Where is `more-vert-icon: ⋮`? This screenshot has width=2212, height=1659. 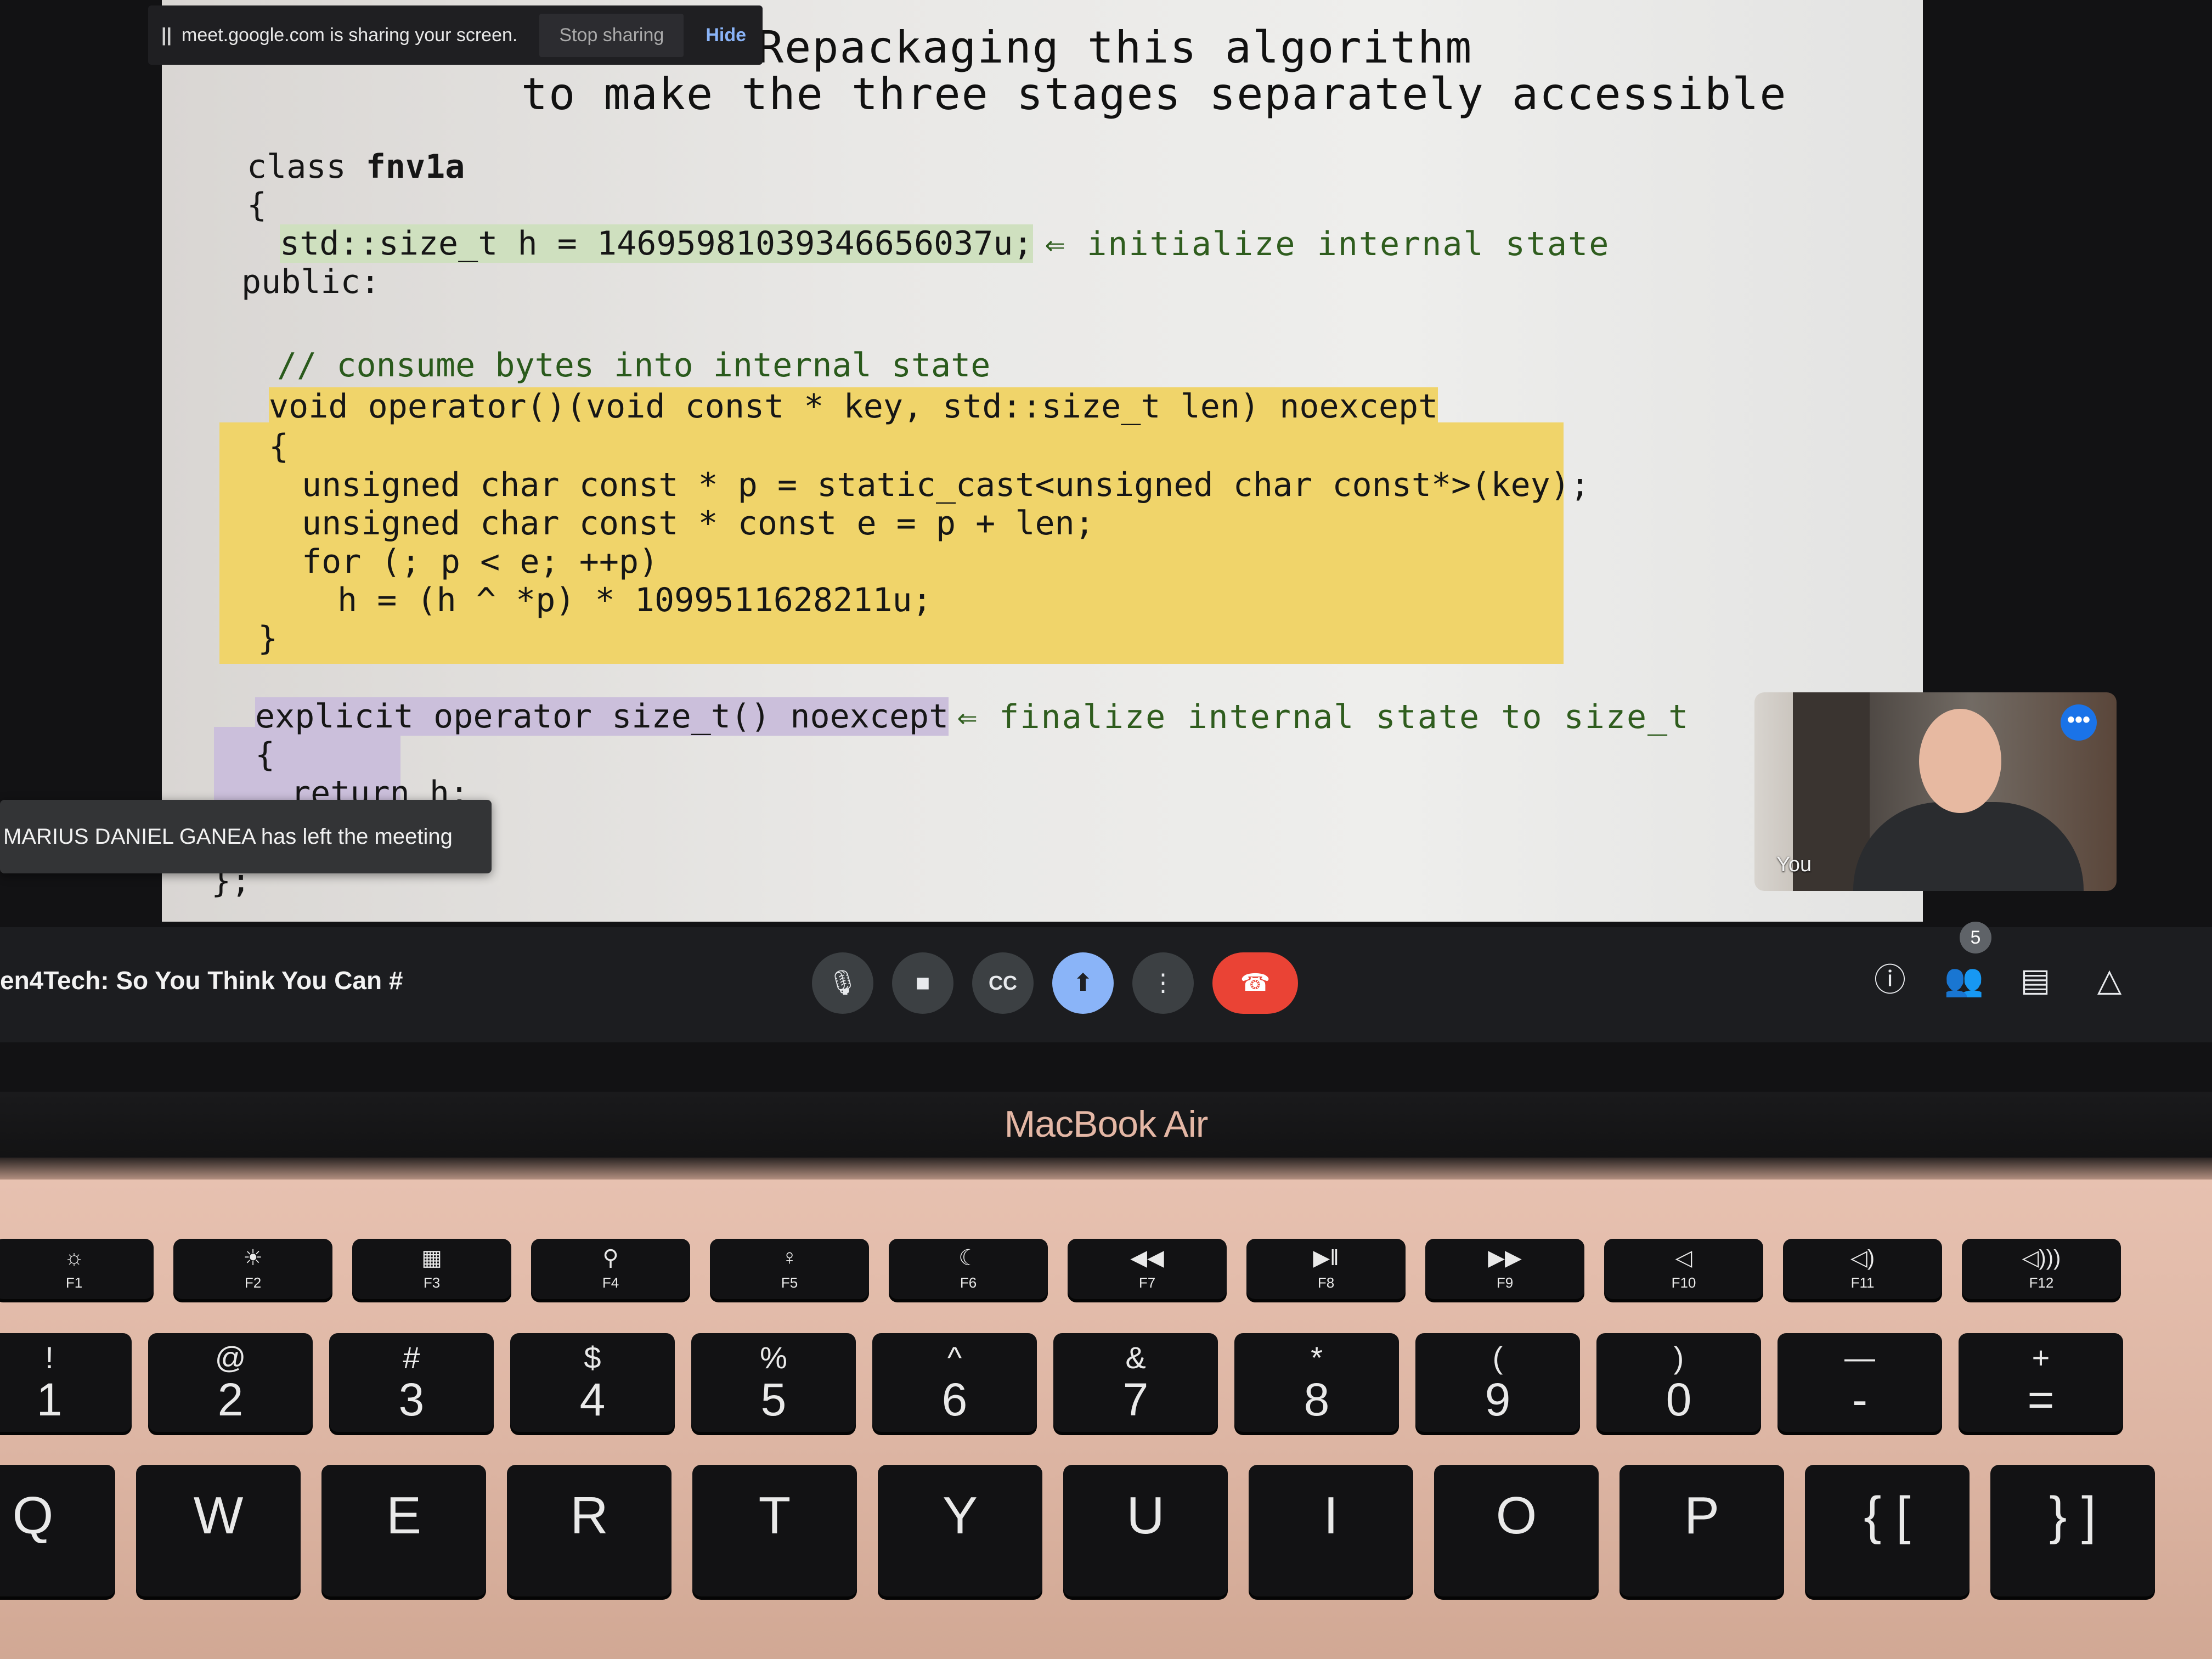 more-vert-icon: ⋮ is located at coordinates (1163, 983).